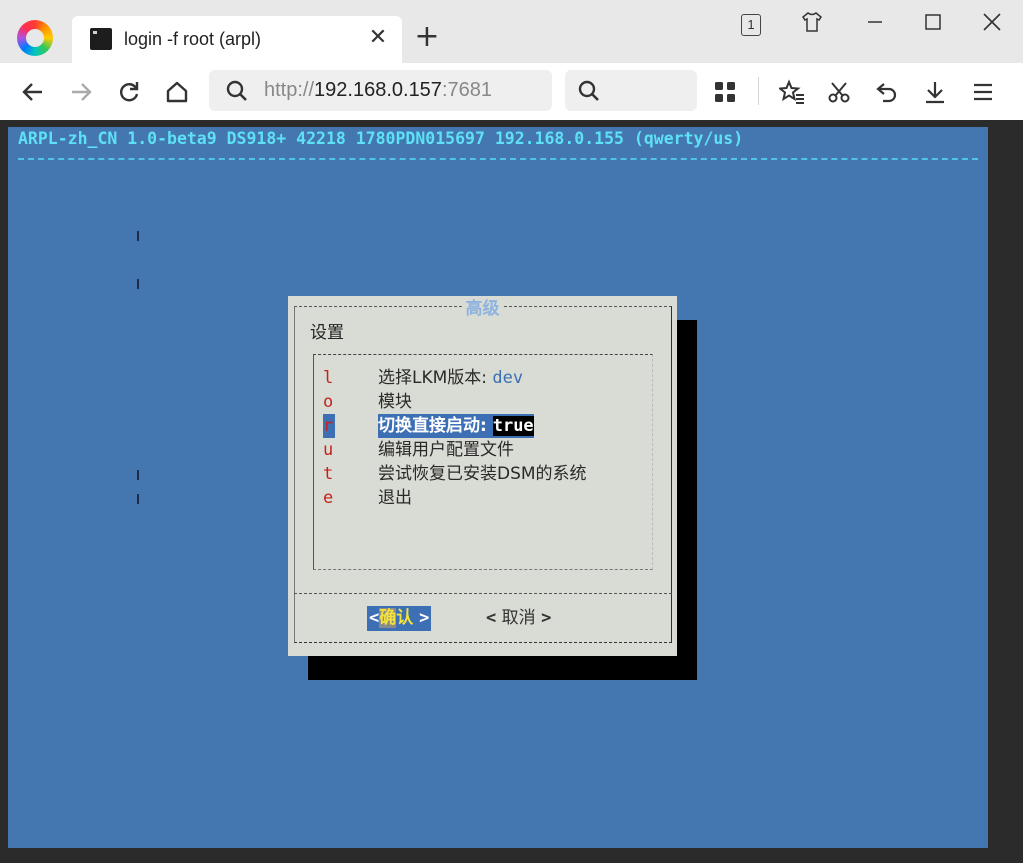 This screenshot has width=1023, height=863. I want to click on menu-hotkey: e, so click(328, 498).